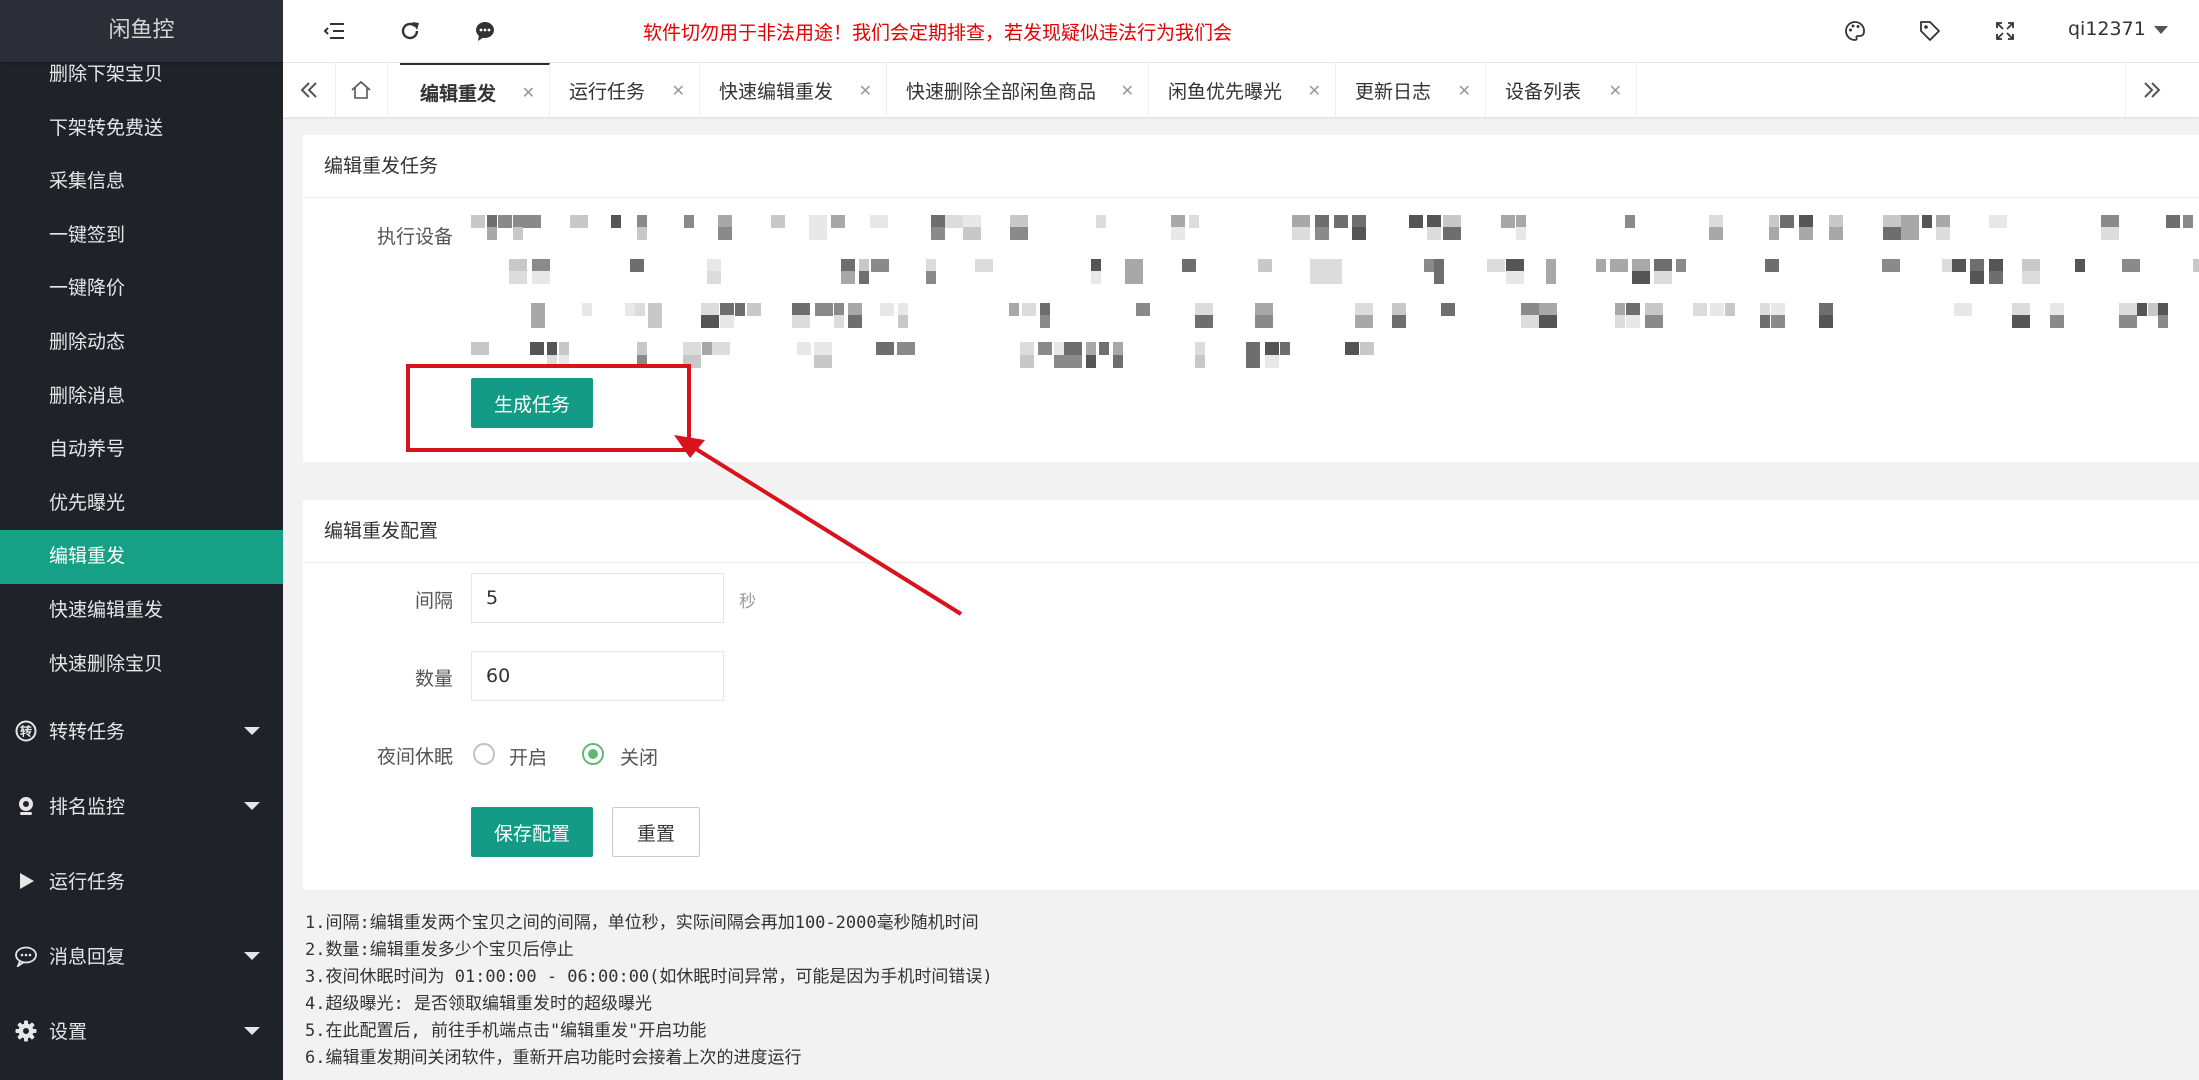  Describe the element at coordinates (2005, 31) in the screenshot. I see `fullscreen-icon` at that location.